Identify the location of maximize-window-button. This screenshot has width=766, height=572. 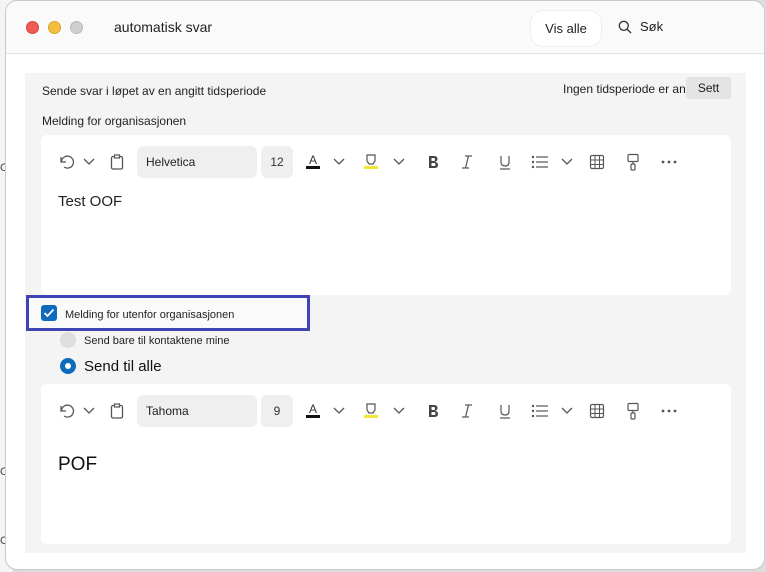
(76, 27).